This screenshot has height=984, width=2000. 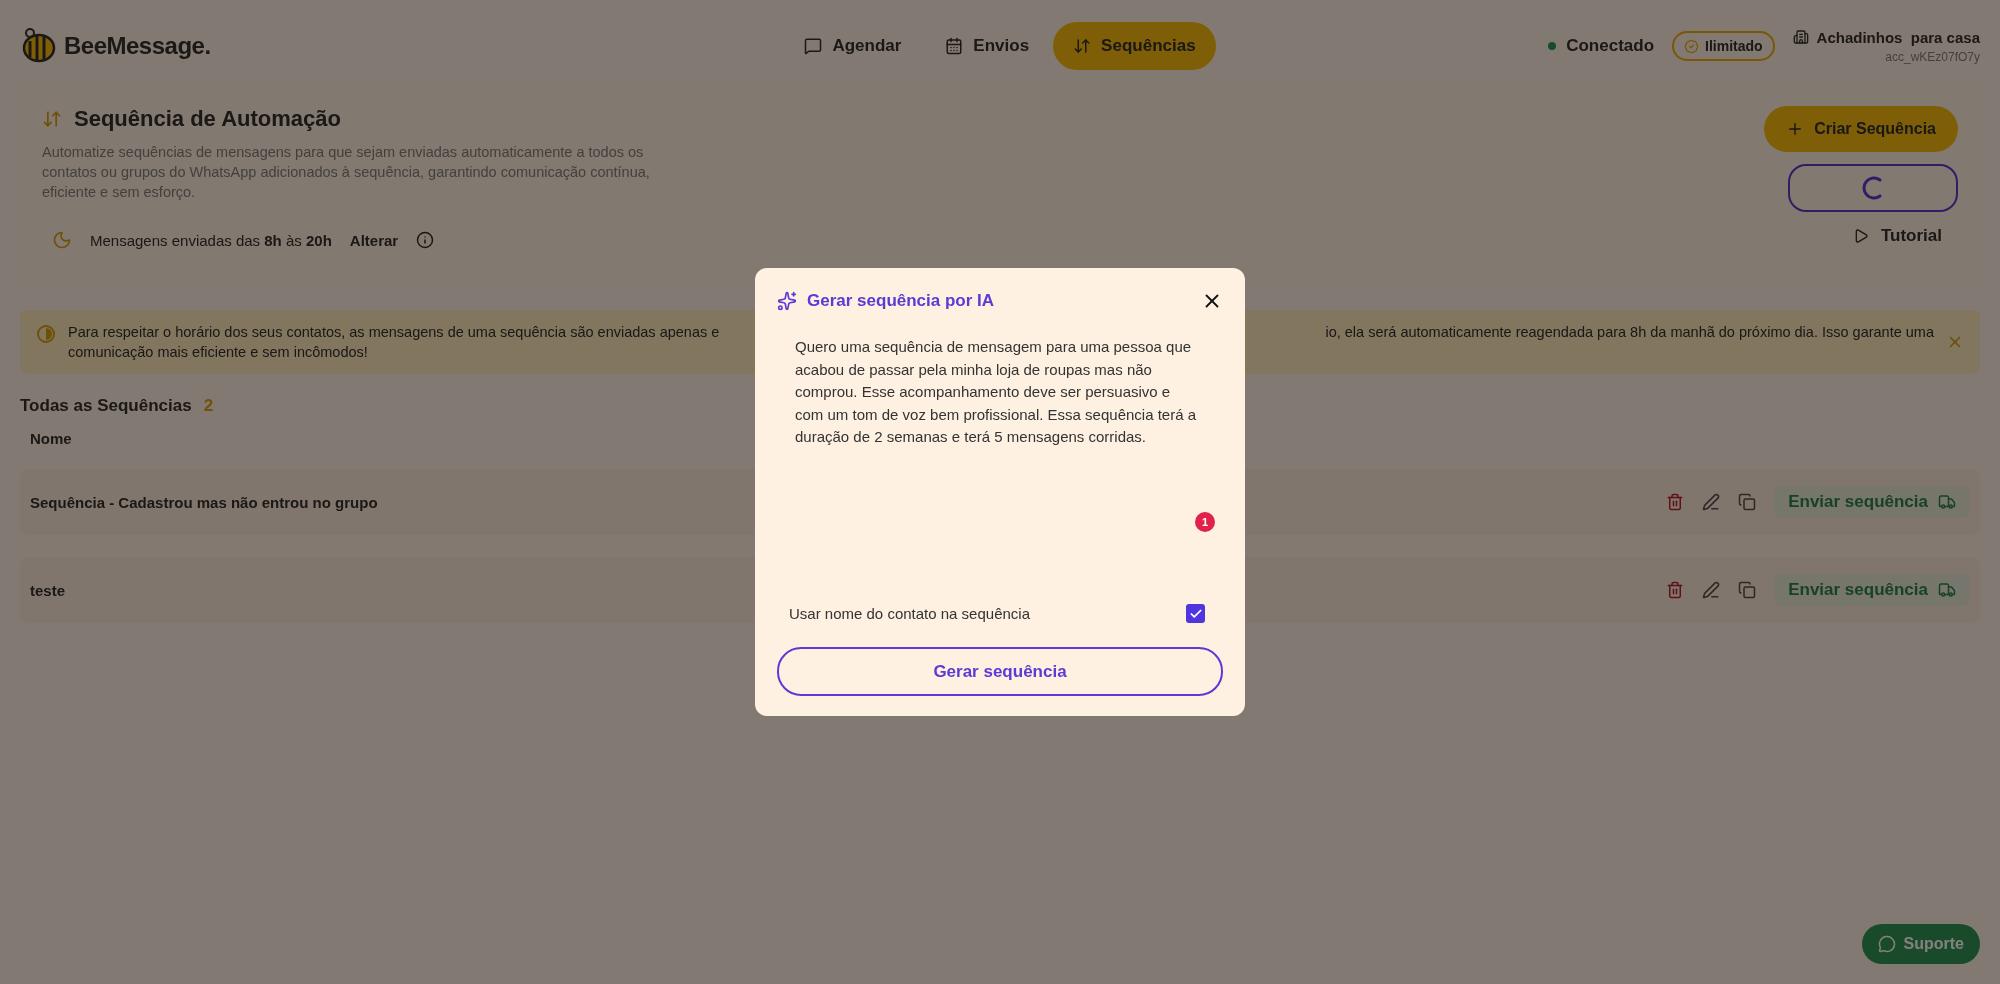 I want to click on notice-text: comunicação mais eficiente e sem incômodos!, so click(x=218, y=352).